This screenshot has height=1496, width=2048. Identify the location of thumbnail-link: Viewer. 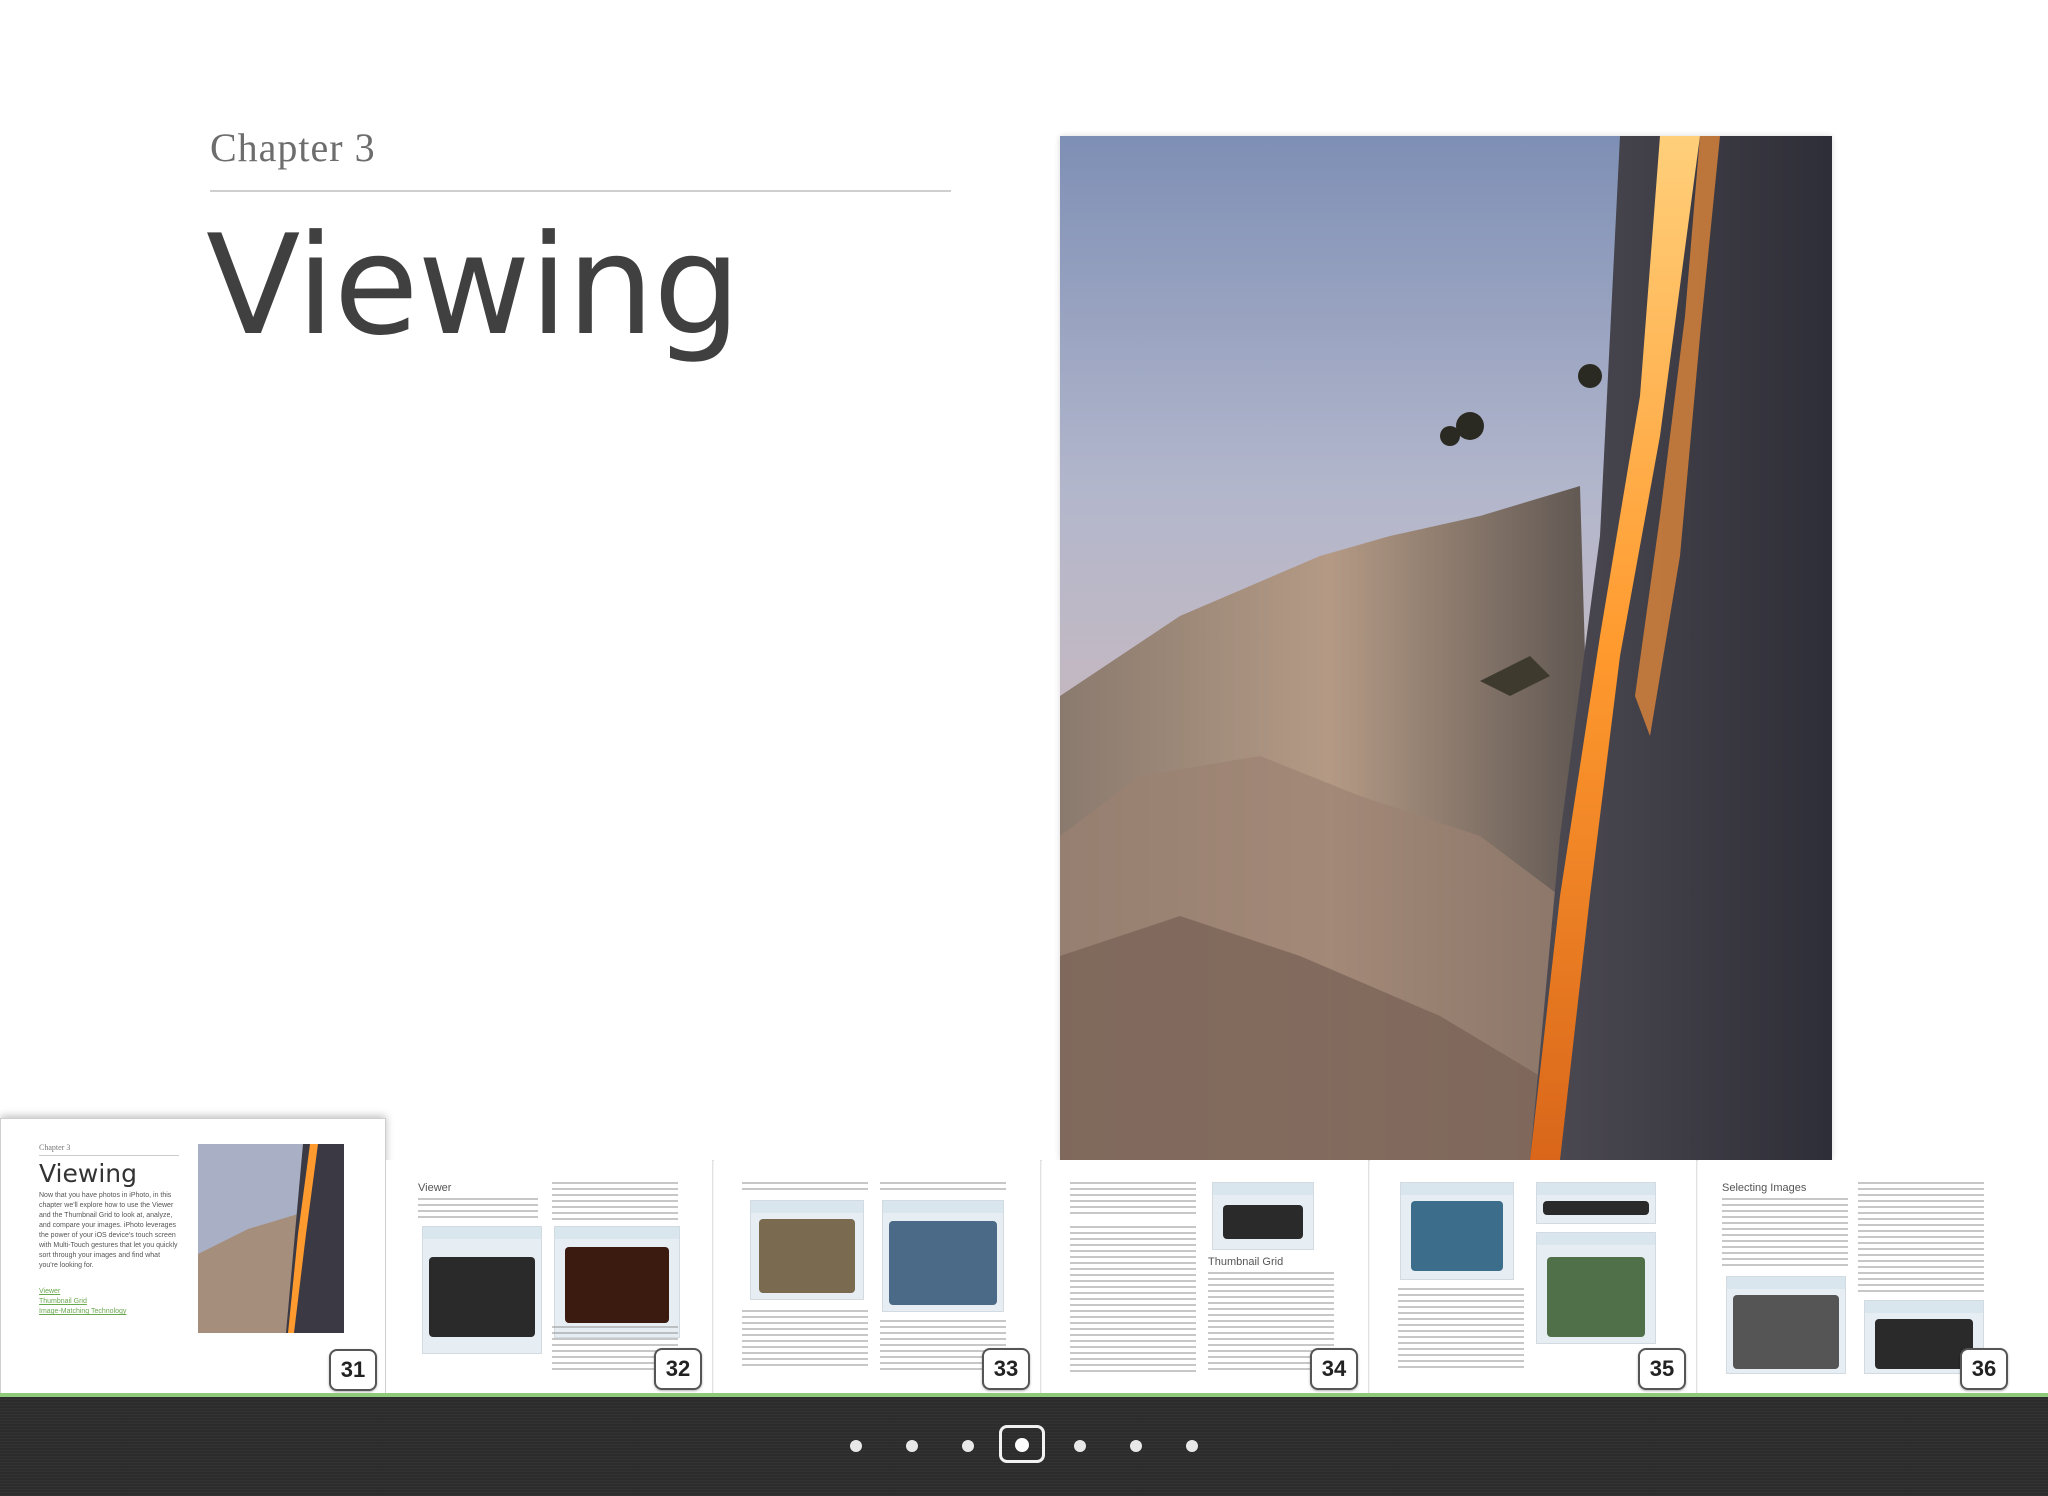
(50, 1291).